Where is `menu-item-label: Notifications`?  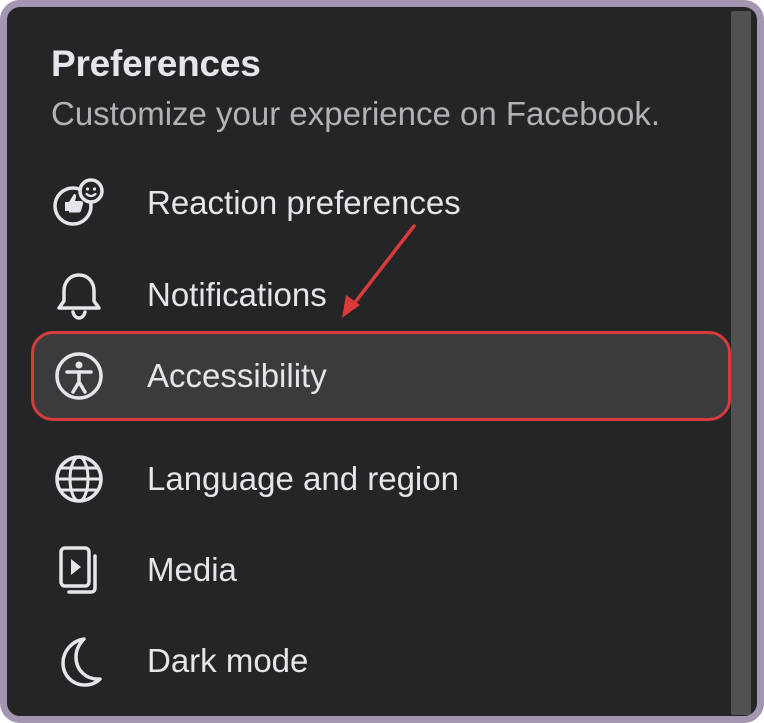
menu-item-label: Notifications is located at coordinates (237, 294).